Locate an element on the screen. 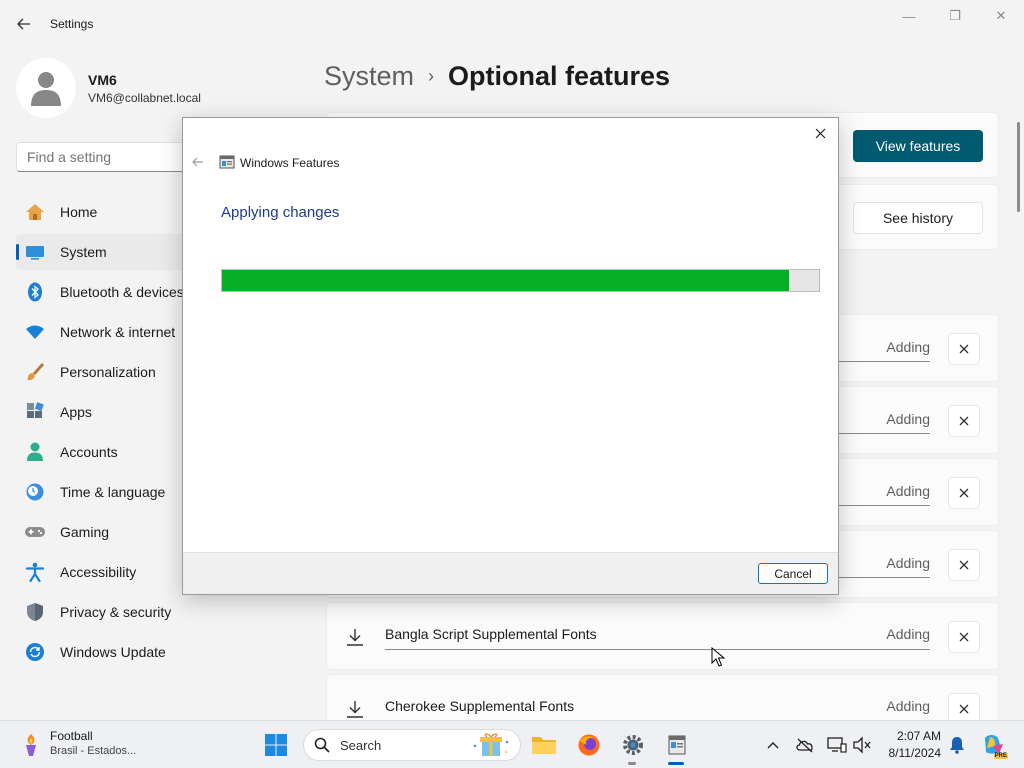  close-button: ✕ is located at coordinates (1001, 16).